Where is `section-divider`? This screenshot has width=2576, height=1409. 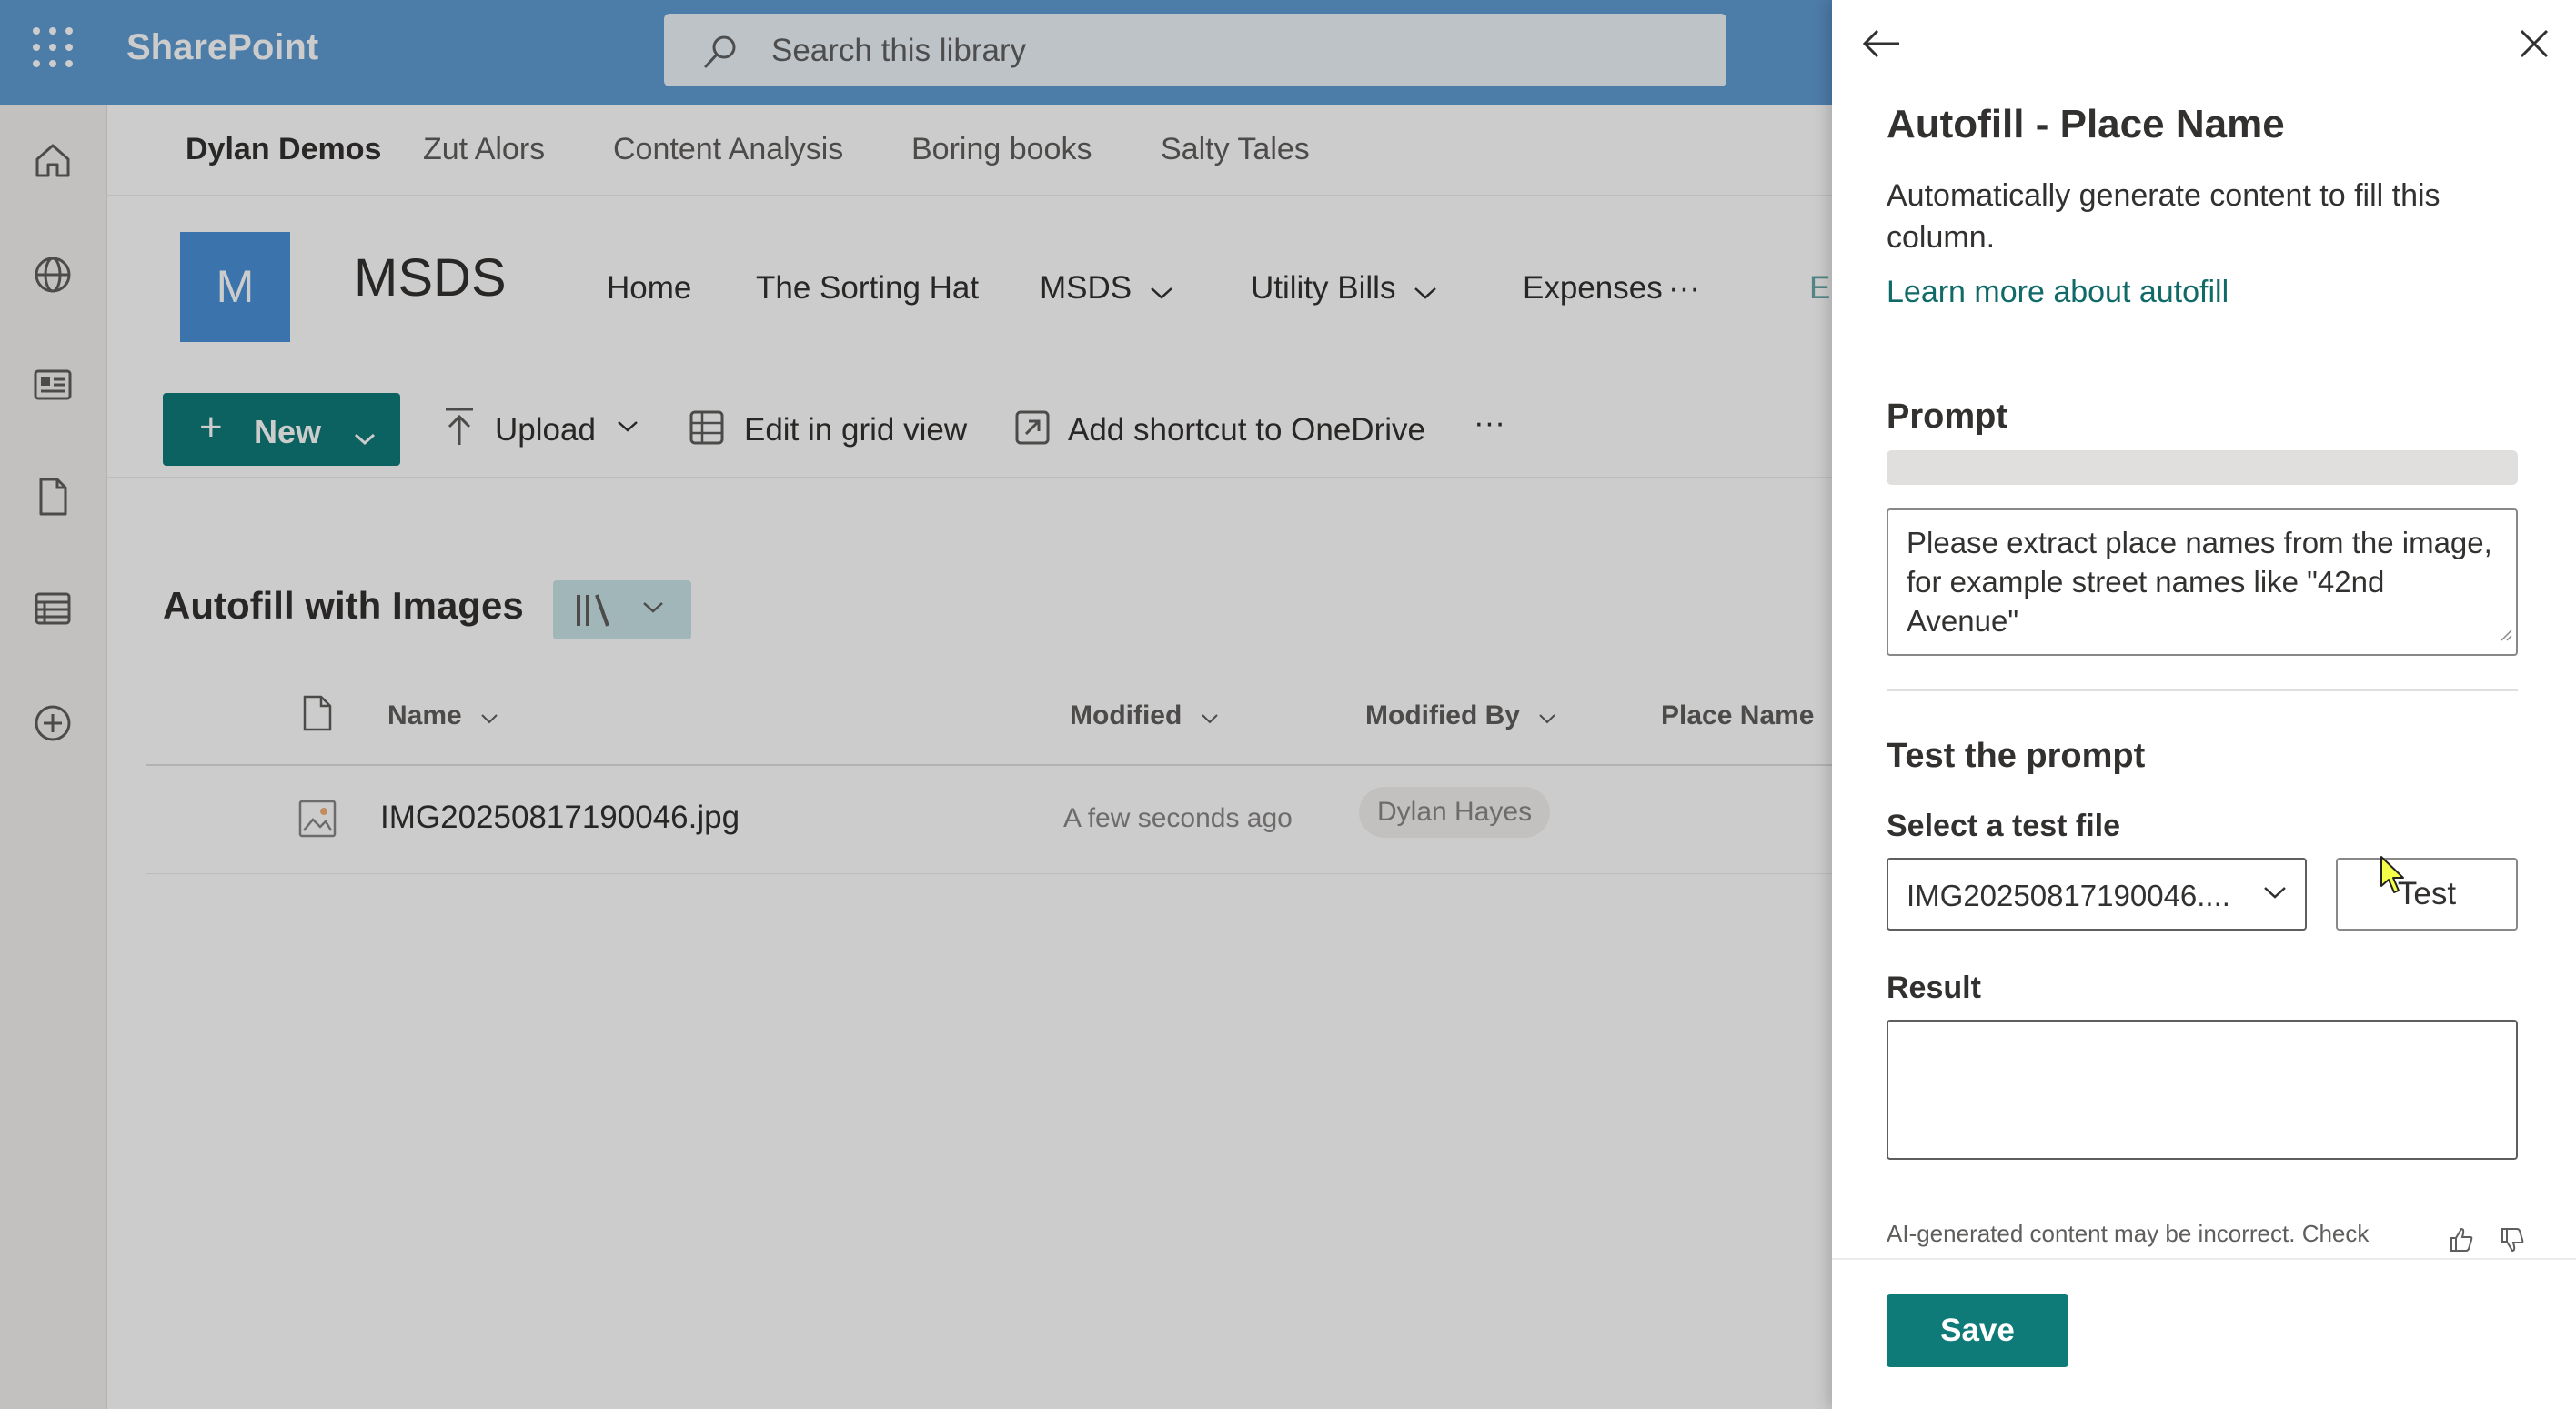
section-divider is located at coordinates (2202, 690).